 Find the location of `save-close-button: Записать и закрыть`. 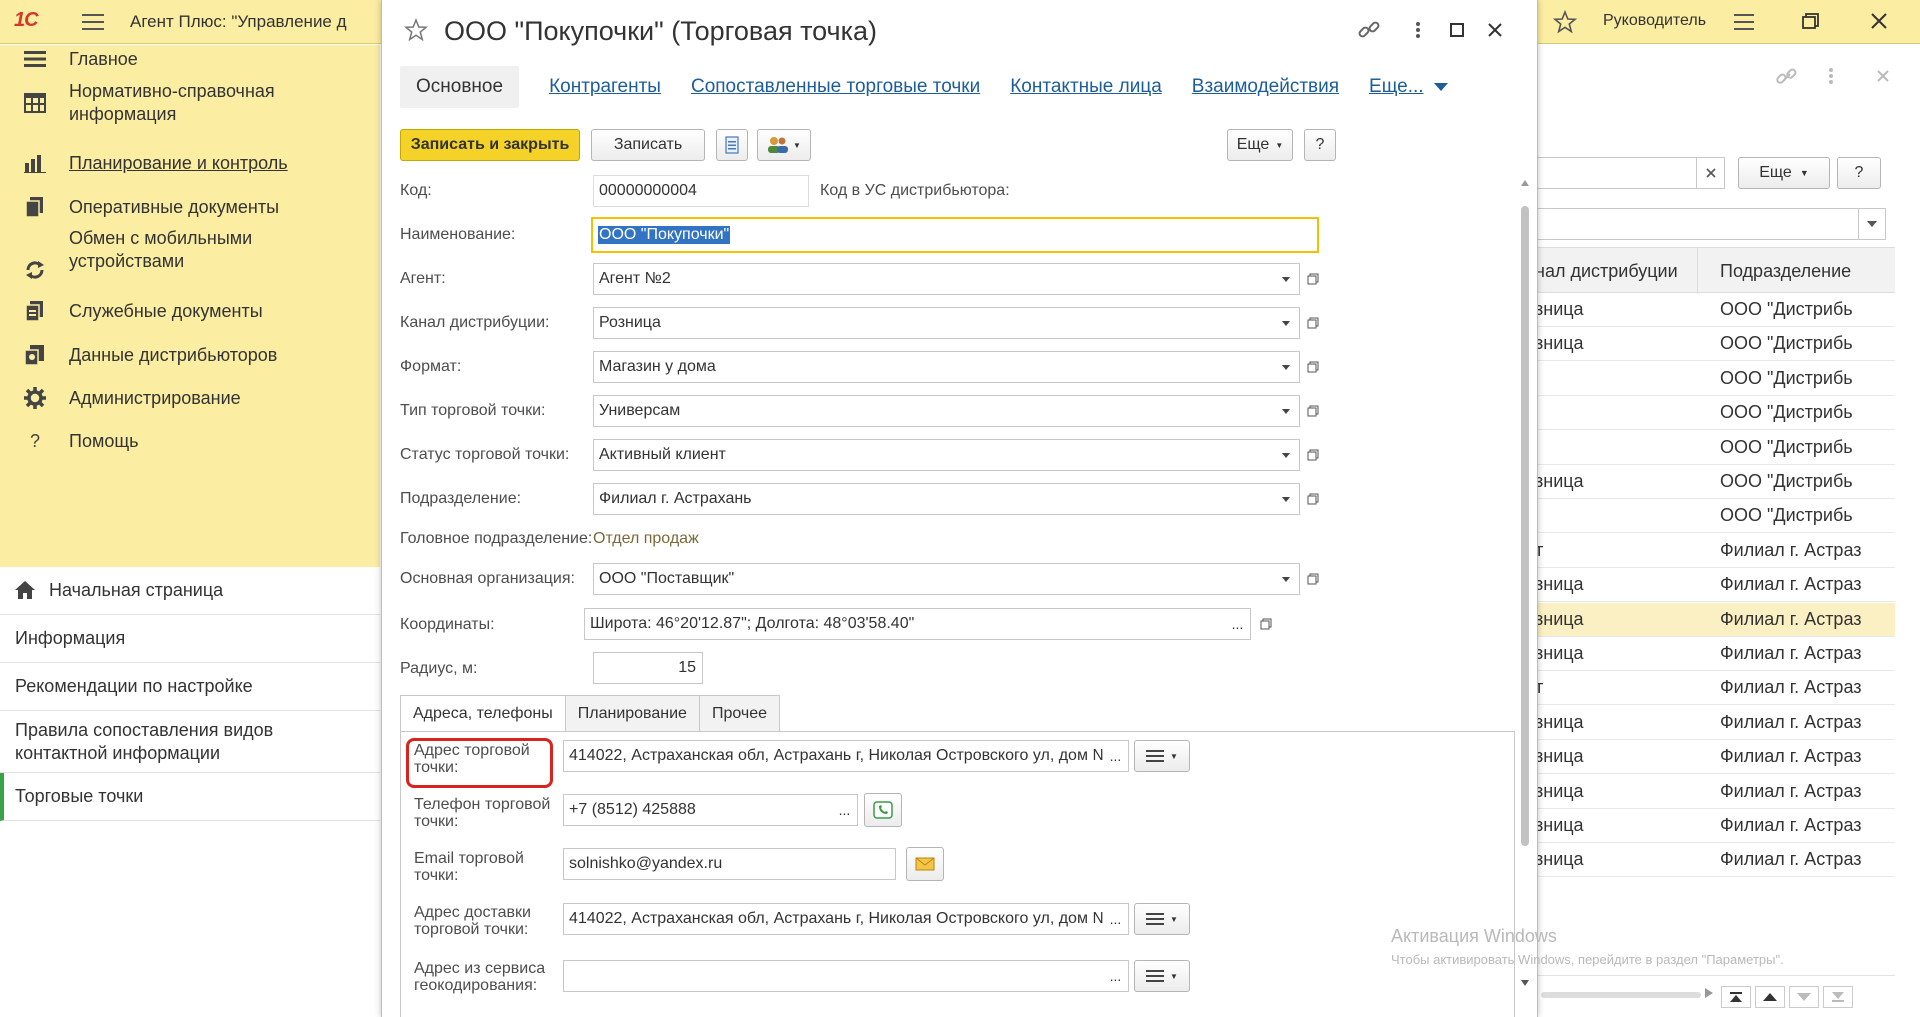

save-close-button: Записать и закрыть is located at coordinates (490, 145).